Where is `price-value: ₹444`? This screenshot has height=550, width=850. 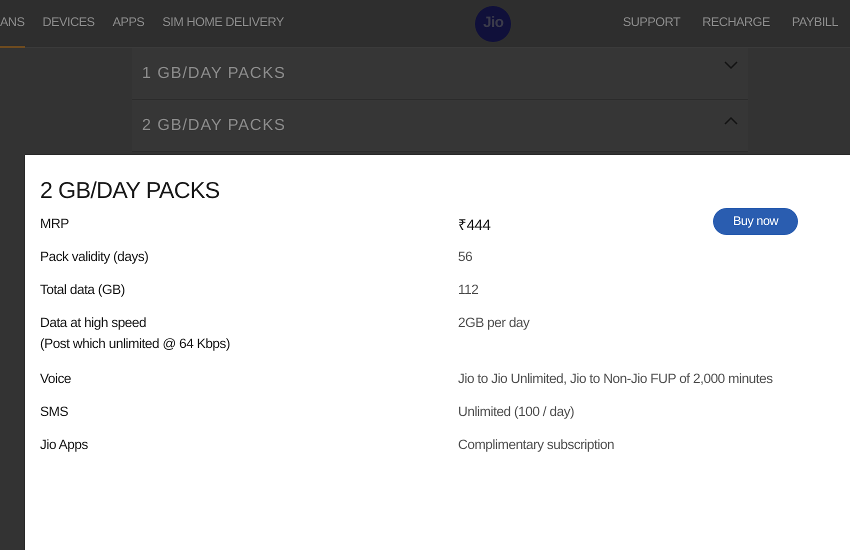 price-value: ₹444 is located at coordinates (475, 226).